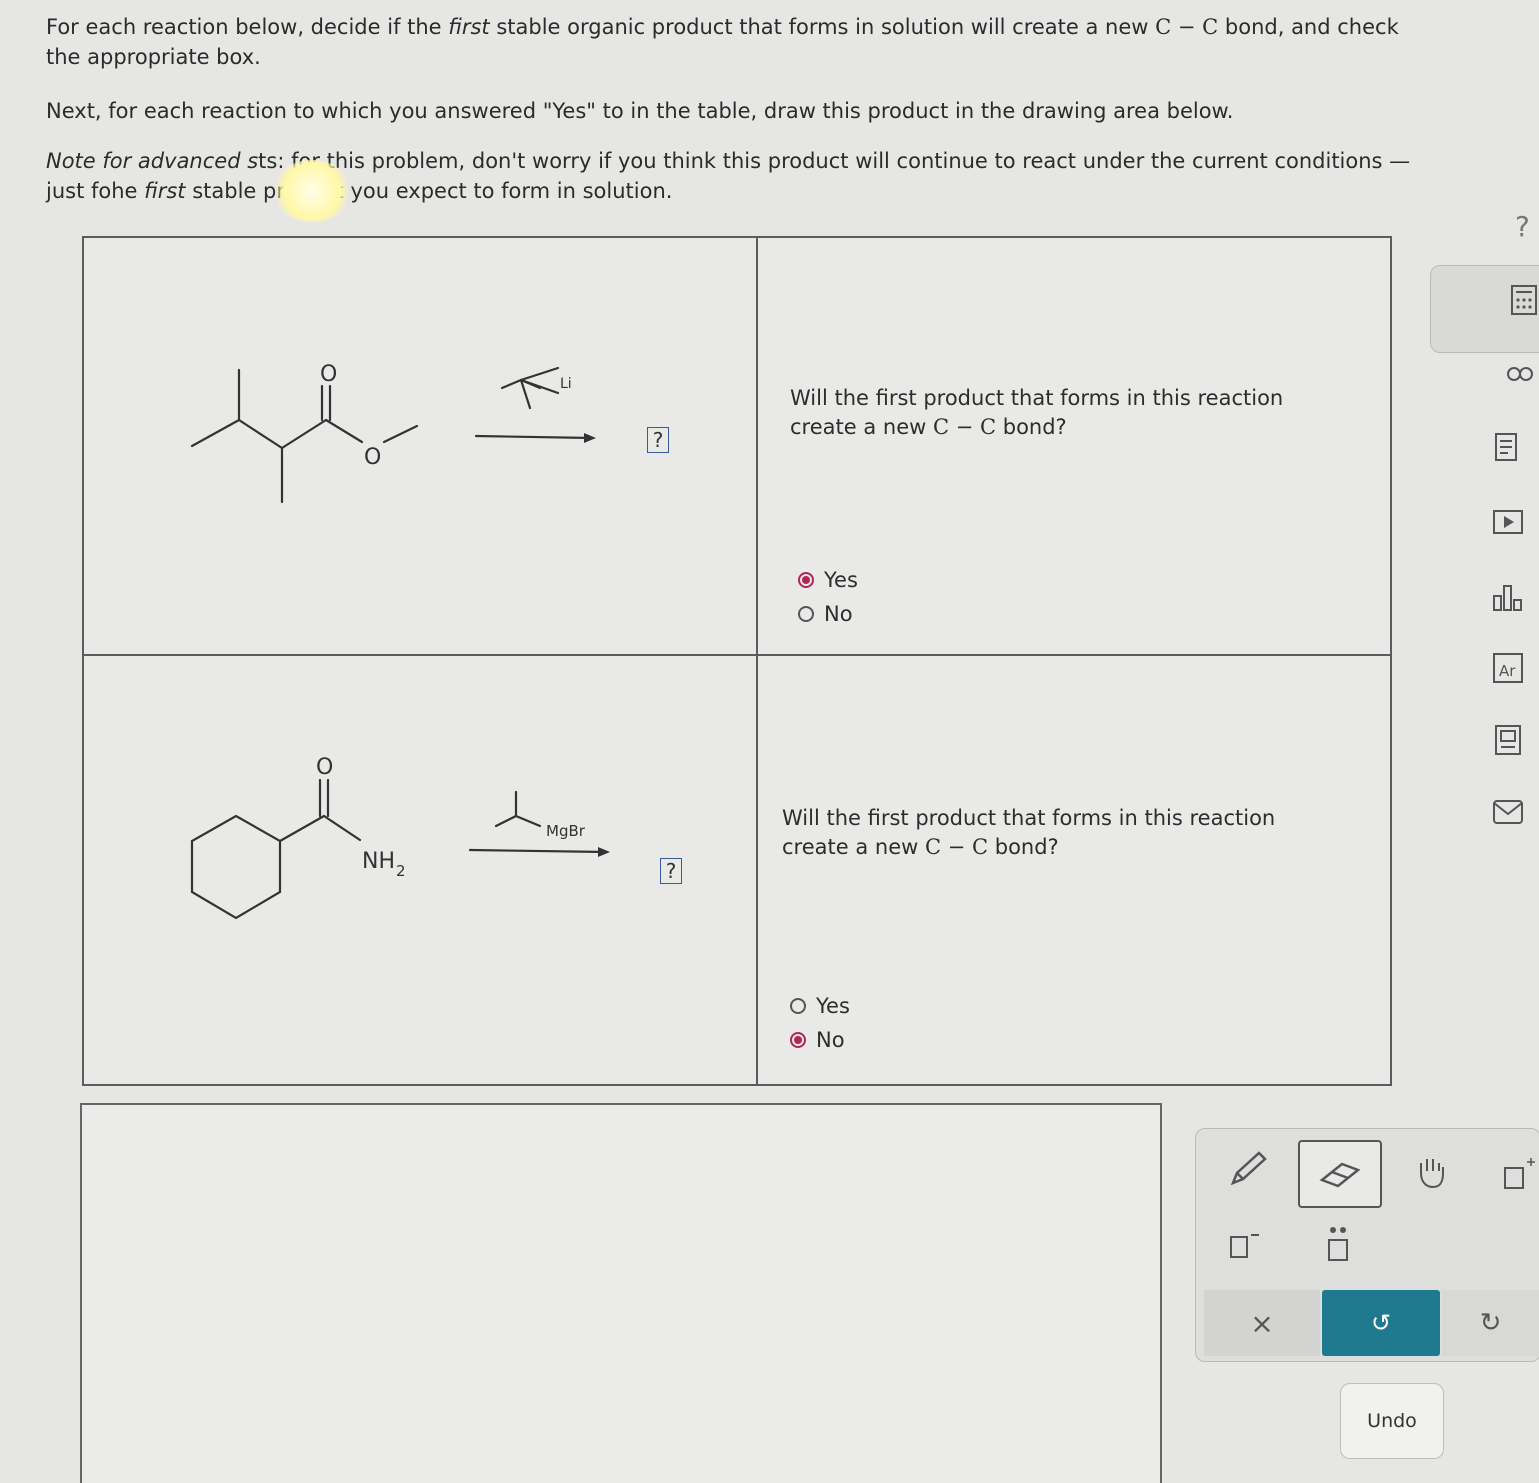 This screenshot has height=1483, width=1539. Describe the element at coordinates (566, 384) in the screenshot. I see `lithium-label: Li` at that location.